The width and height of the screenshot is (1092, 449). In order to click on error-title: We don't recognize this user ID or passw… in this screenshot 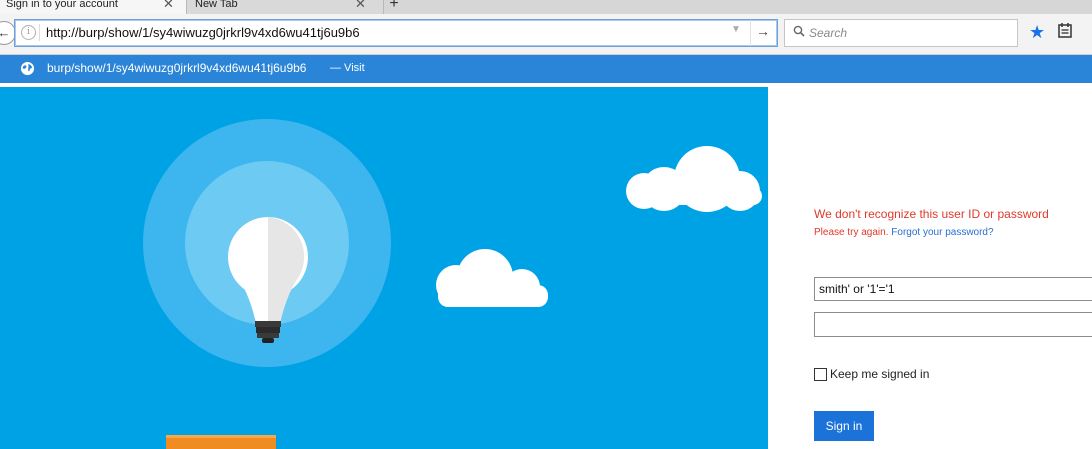, I will do `click(931, 214)`.